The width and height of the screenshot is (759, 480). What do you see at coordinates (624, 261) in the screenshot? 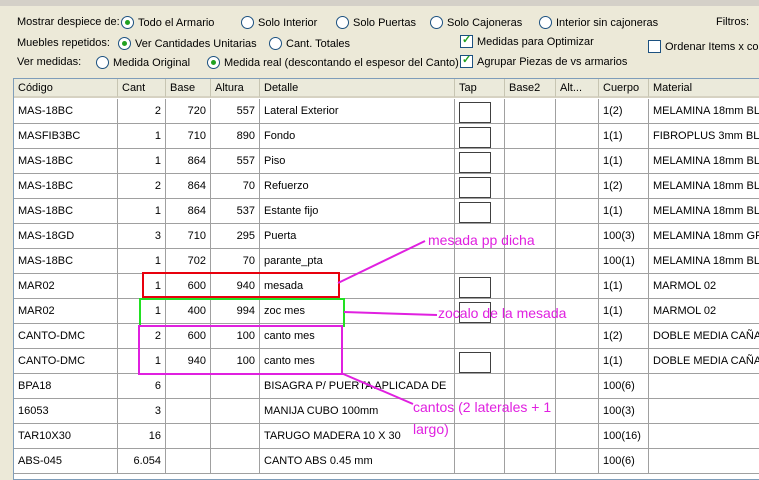
I see `cell-cuerpo: 100(1)` at bounding box center [624, 261].